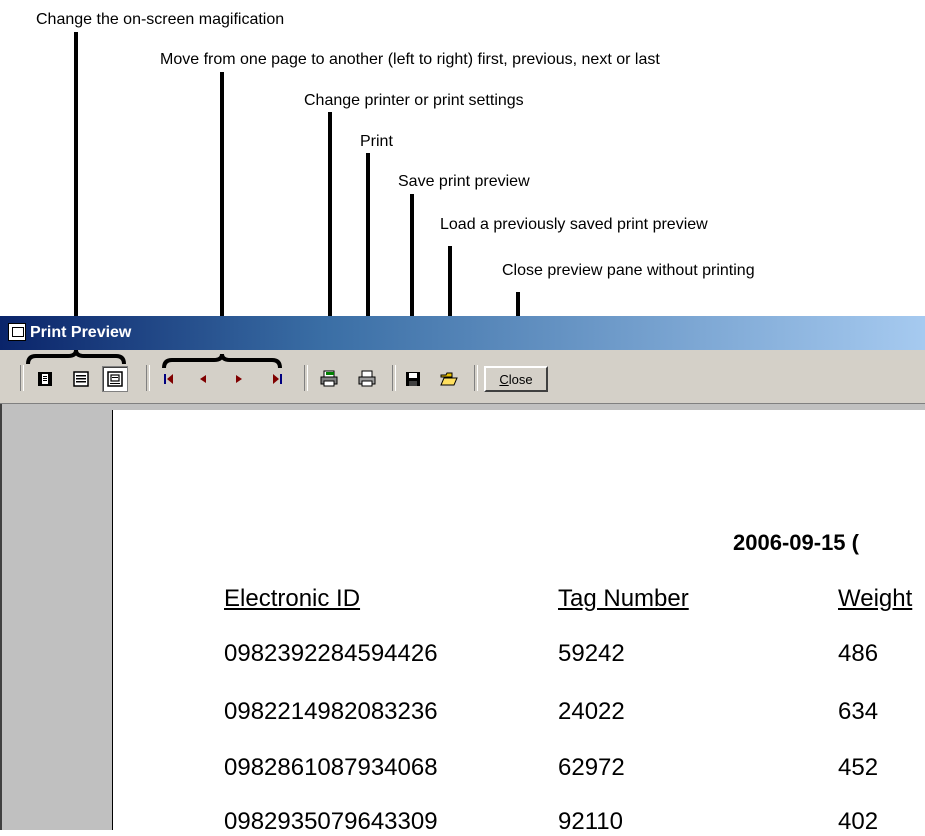  What do you see at coordinates (591, 711) in the screenshot?
I see `table-cell: 24022` at bounding box center [591, 711].